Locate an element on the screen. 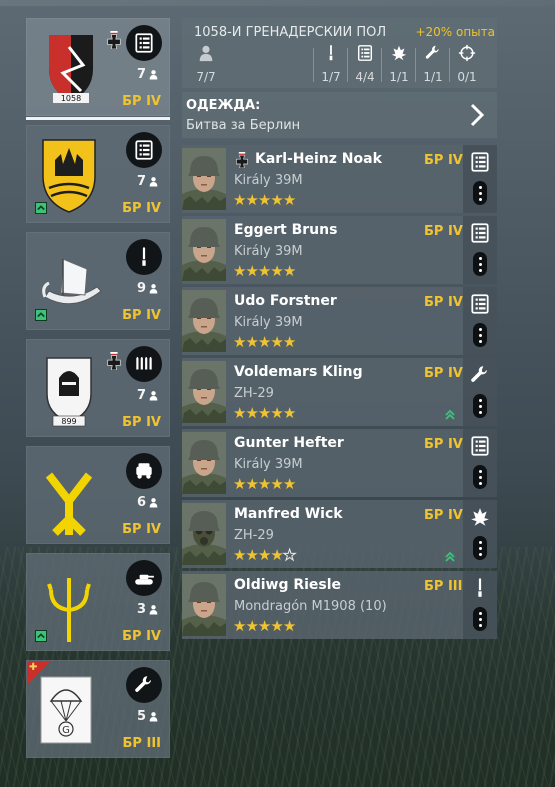  squad-card: 8998997БР IV is located at coordinates (98, 388).